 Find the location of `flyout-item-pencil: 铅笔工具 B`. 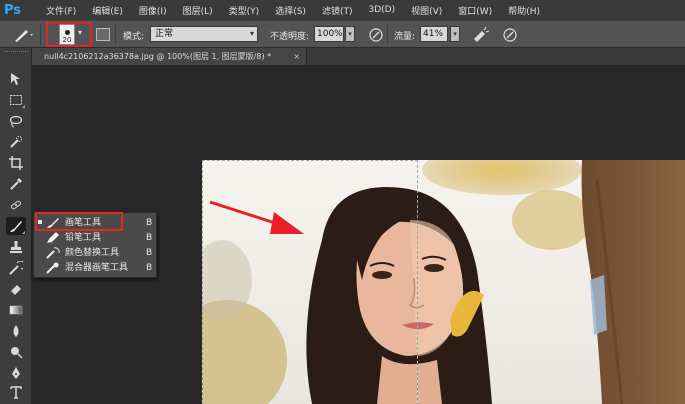

flyout-item-pencil: 铅笔工具 B is located at coordinates (95, 238).